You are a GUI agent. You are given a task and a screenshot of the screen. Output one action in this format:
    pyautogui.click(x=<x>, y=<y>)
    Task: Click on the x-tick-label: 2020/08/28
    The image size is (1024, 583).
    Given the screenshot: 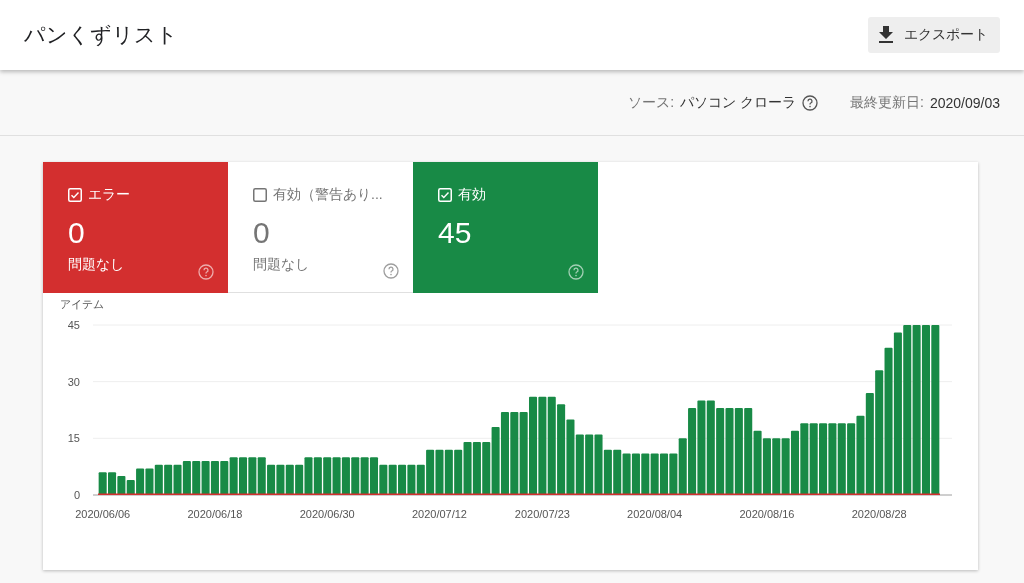 What is the action you would take?
    pyautogui.click(x=879, y=514)
    